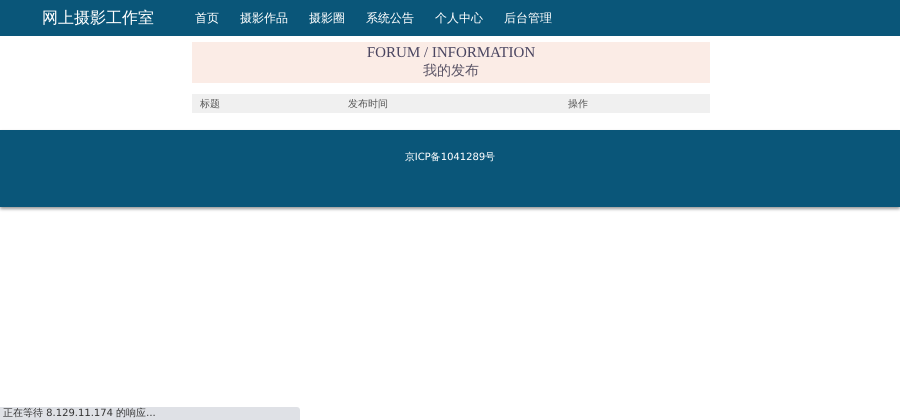  Describe the element at coordinates (451, 71) in the screenshot. I see `banner-subtitle: 我的发布` at that location.